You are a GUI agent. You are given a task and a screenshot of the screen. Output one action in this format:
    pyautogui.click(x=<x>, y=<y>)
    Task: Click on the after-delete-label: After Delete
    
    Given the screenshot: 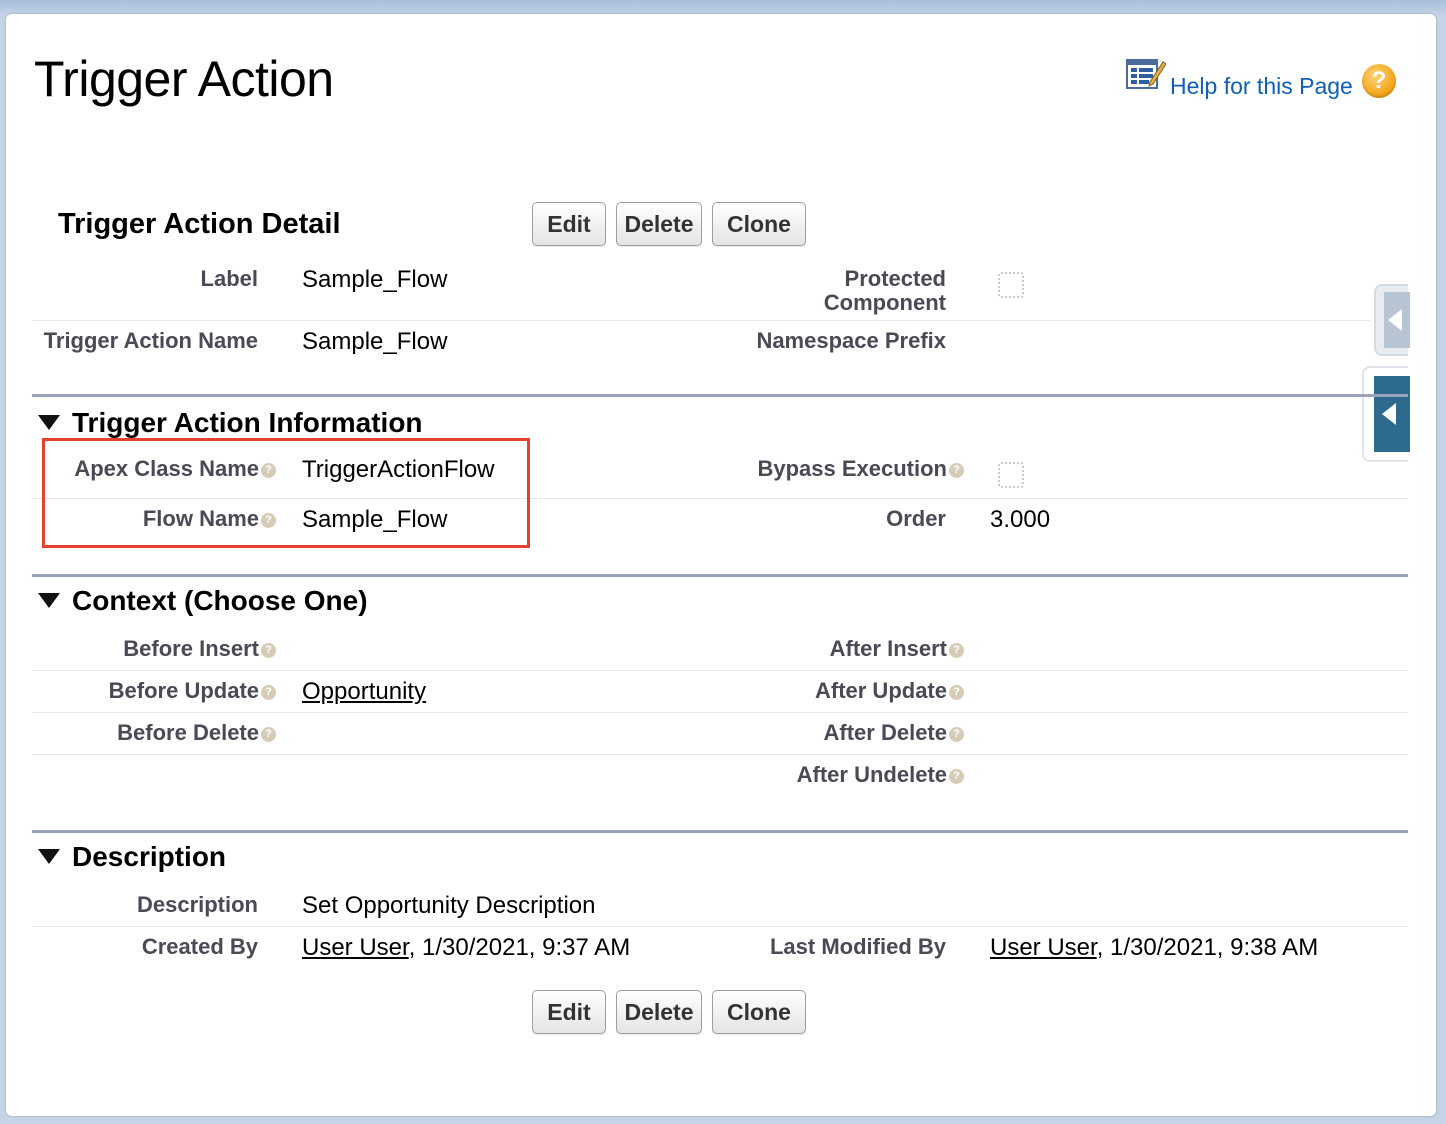 What is the action you would take?
    pyautogui.click(x=894, y=733)
    